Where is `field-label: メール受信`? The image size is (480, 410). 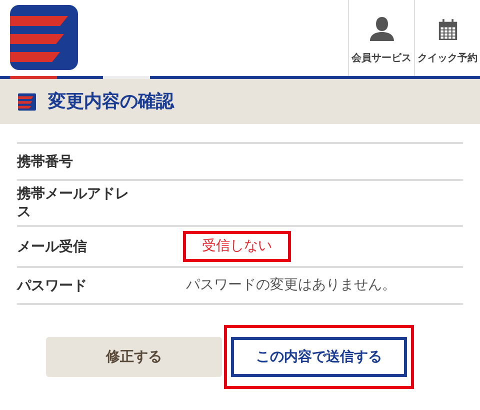
field-label: メール受信 is located at coordinates (52, 247).